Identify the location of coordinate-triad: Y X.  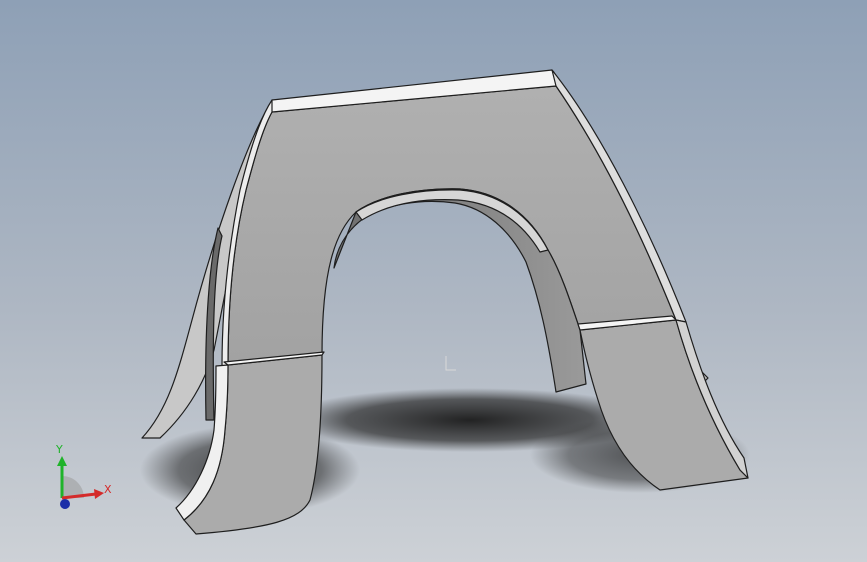
(84, 478).